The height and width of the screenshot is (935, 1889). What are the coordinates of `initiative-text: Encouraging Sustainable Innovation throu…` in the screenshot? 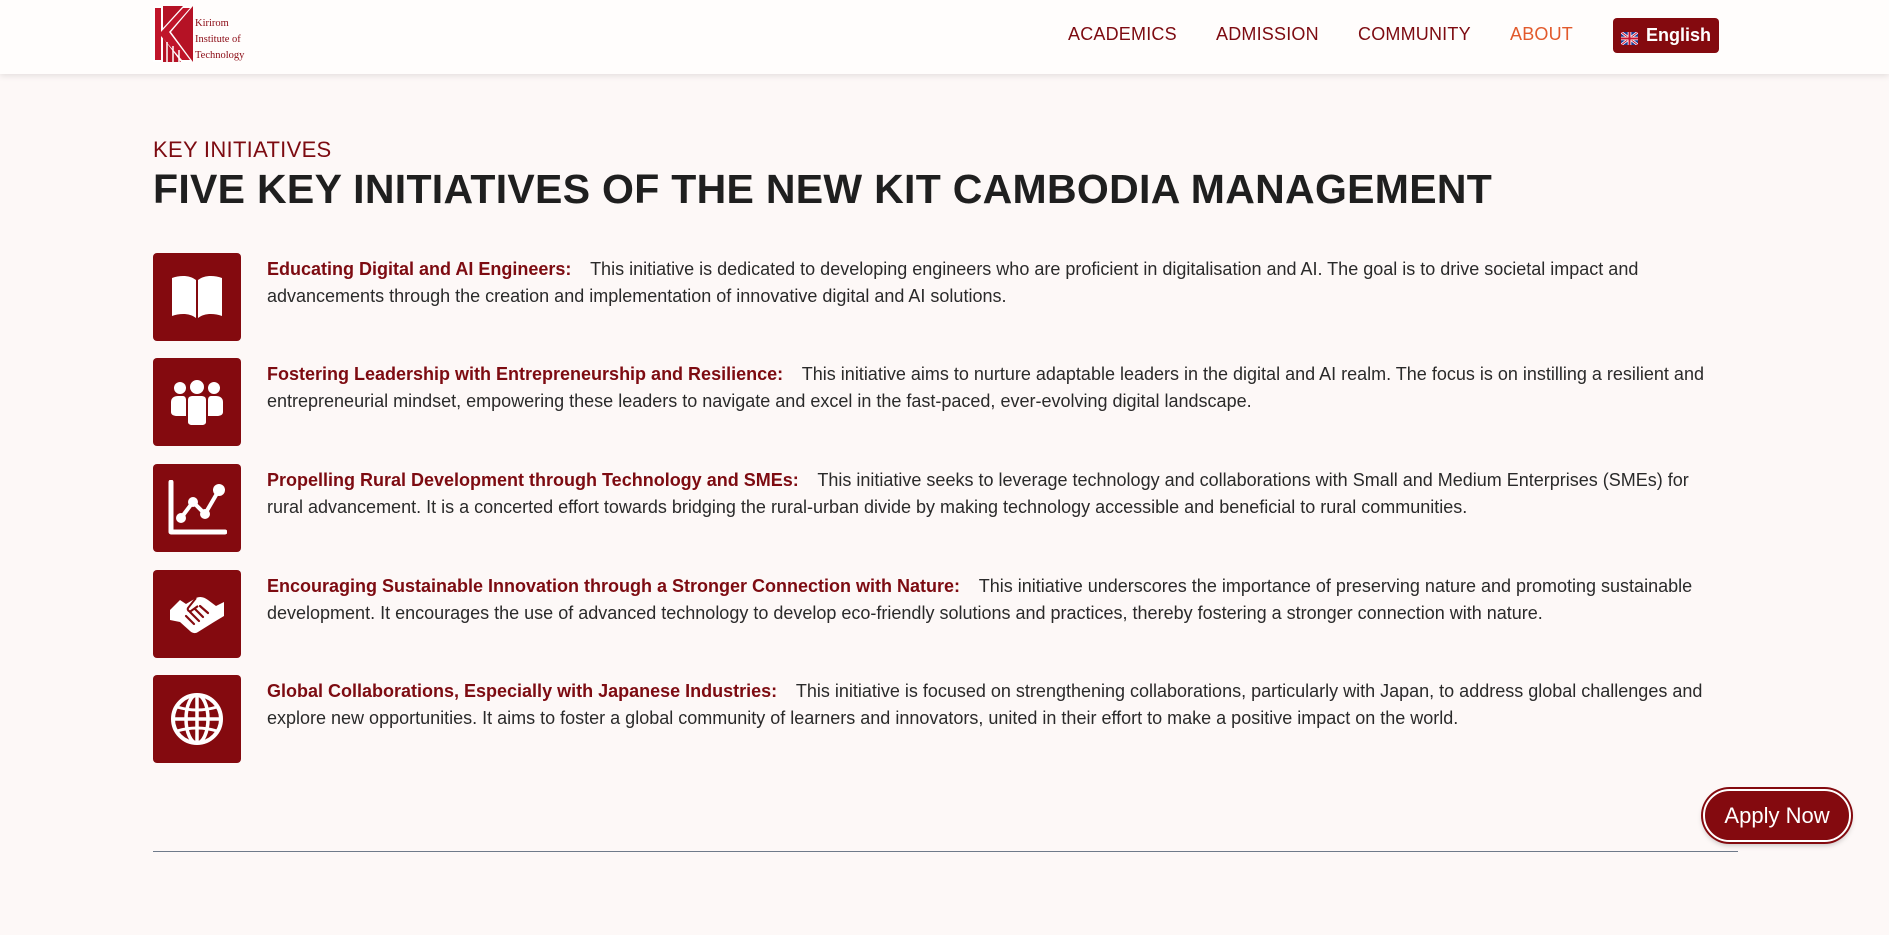 It's located at (997, 600).